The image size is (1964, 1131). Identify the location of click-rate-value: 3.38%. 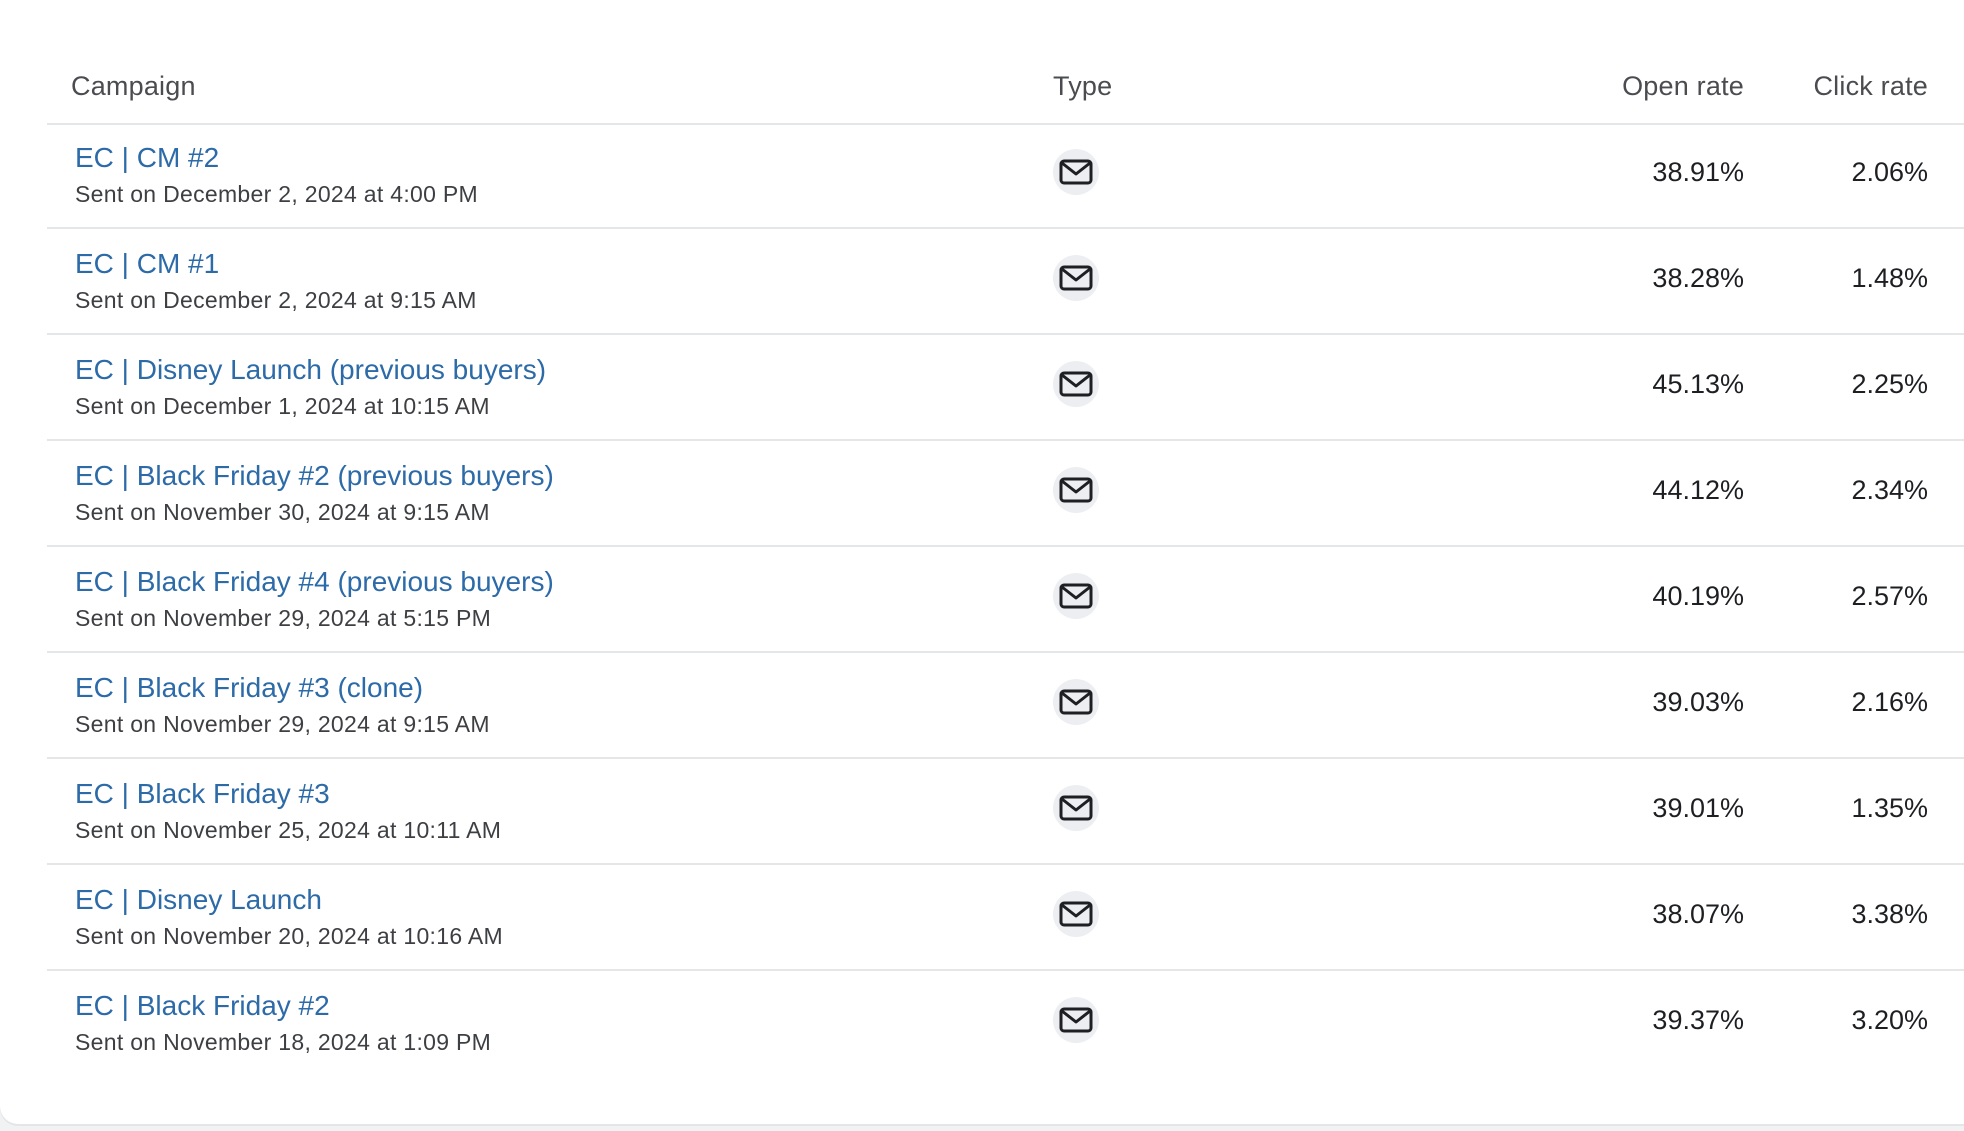
(1889, 914).